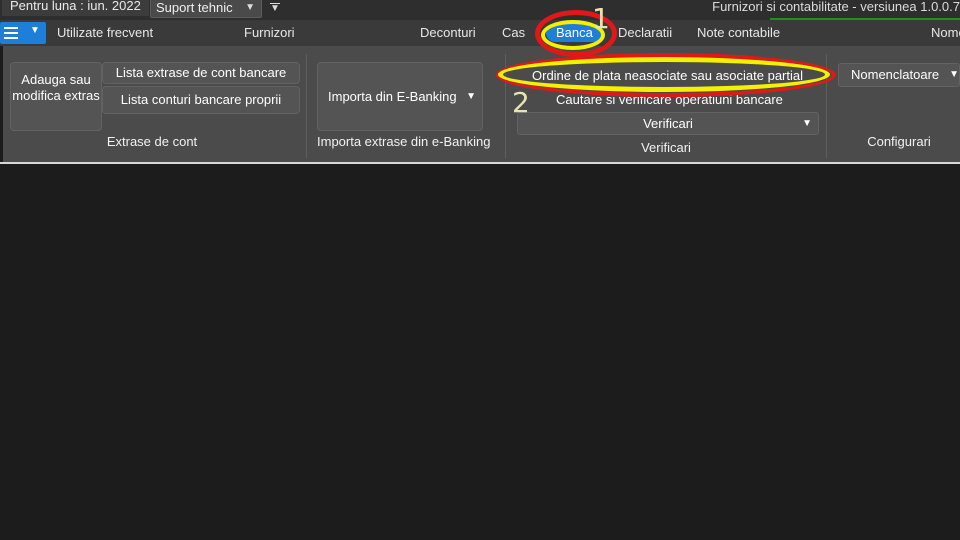 The image size is (960, 540). I want to click on add-extras-button: Adauga sau modifica extras, so click(56, 96).